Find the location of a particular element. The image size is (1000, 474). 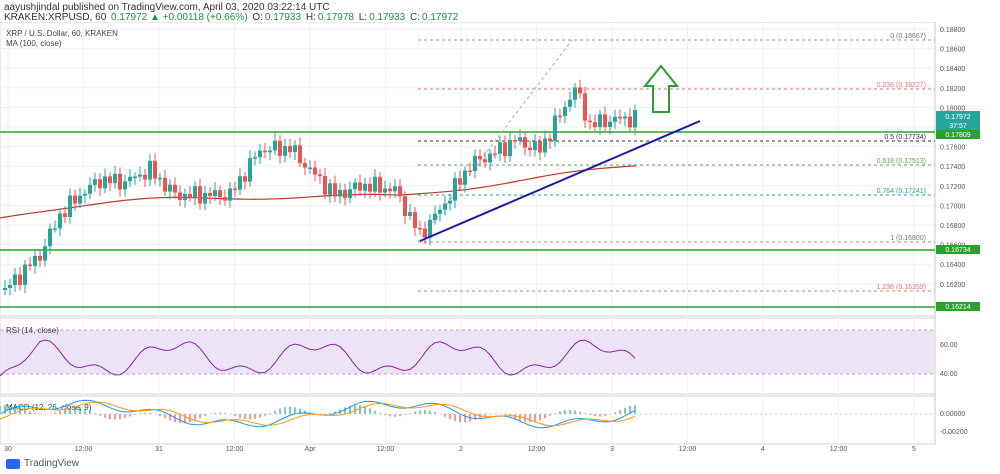

time-tick: 30 is located at coordinates (8, 449).